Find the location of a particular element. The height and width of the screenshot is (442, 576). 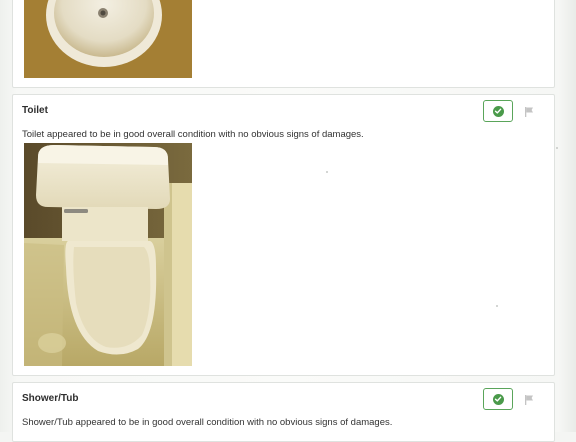

section-title: Toilet is located at coordinates (35, 110).